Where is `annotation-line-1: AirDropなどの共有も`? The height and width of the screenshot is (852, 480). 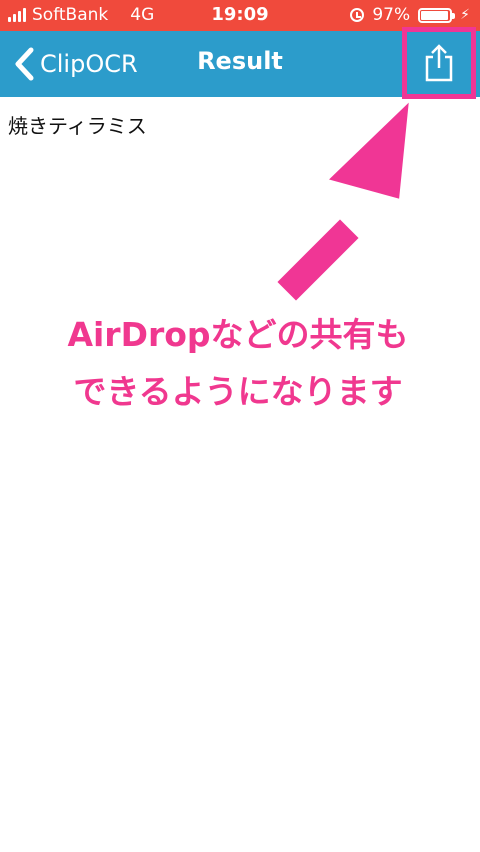 annotation-line-1: AirDropなどの共有も is located at coordinates (238, 334).